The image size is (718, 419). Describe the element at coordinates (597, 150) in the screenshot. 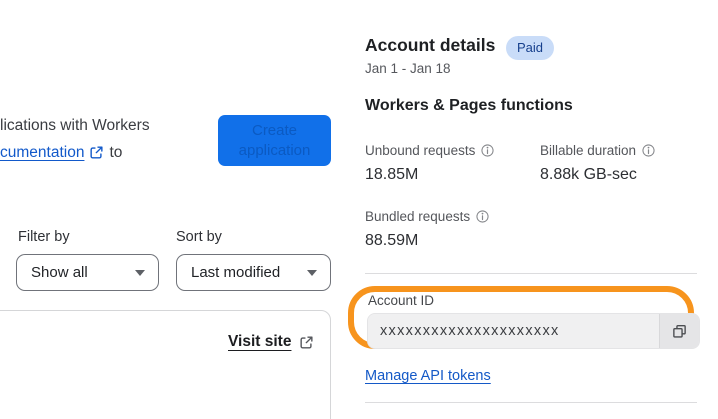

I see `stat-billable-duration-label: Billable duration` at that location.